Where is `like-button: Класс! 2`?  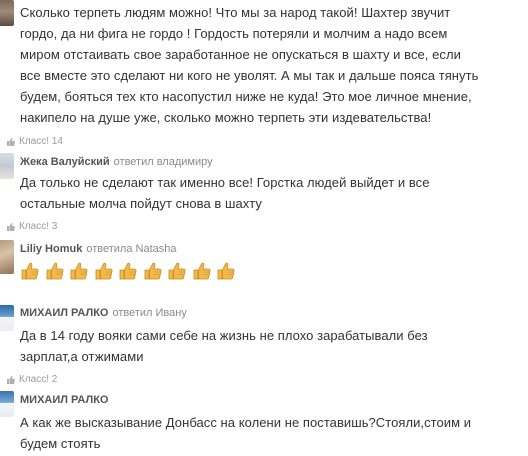 like-button: Класс! 2 is located at coordinates (31, 379).